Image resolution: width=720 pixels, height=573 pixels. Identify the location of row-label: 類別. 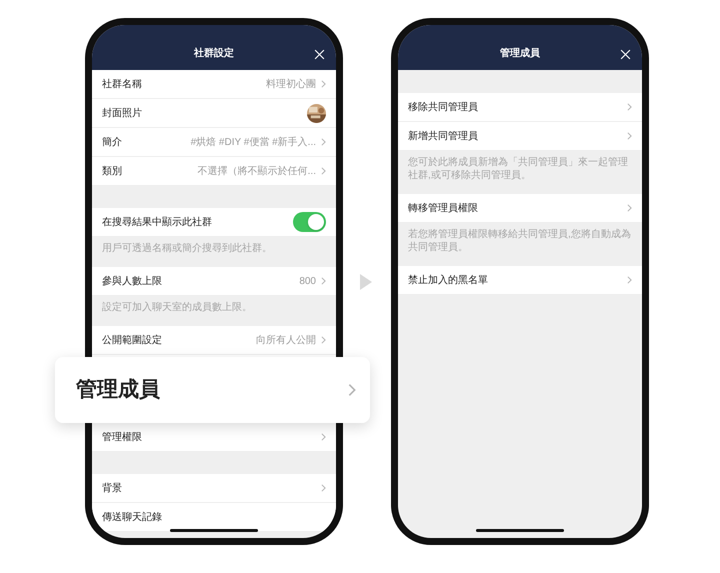
(112, 171).